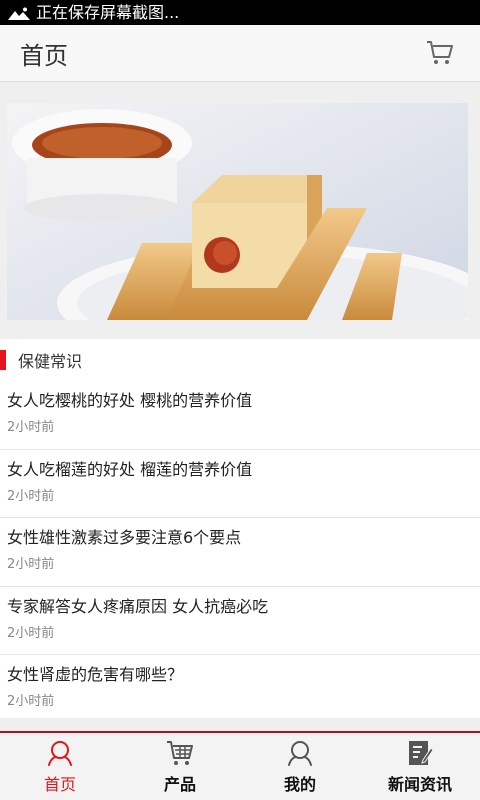  I want to click on news-item: 女人吃樱桃的好处 樱桃的营养价值 2小时前, so click(240, 415).